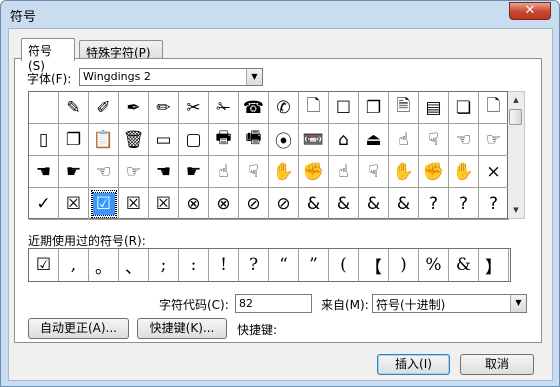  I want to click on symbol-cell: ✏, so click(164, 108).